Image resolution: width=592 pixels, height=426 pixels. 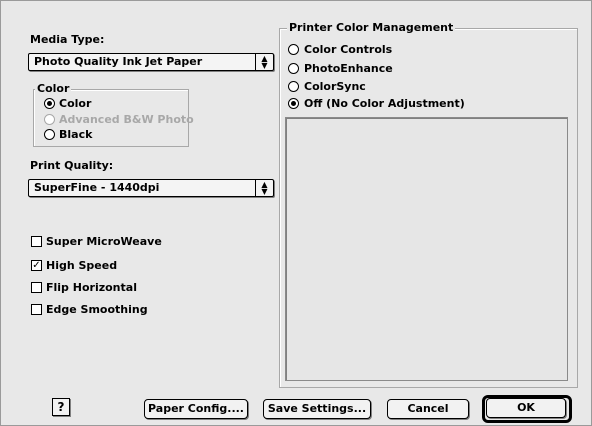 I want to click on help-button: ?, so click(x=61, y=407).